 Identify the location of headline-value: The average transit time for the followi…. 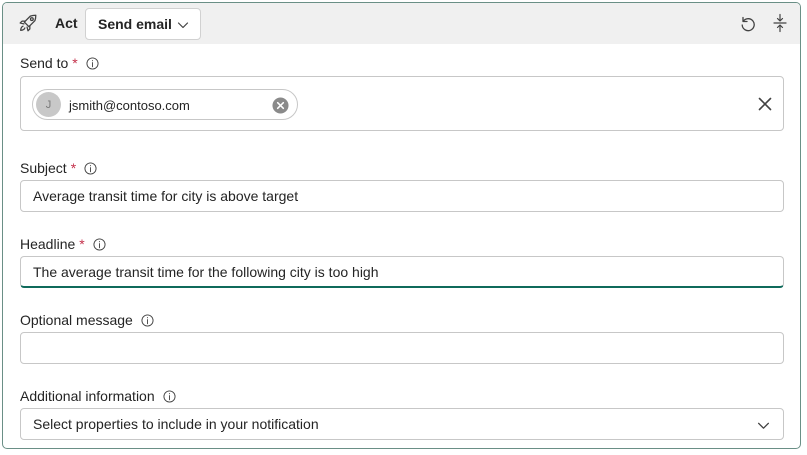
(206, 271).